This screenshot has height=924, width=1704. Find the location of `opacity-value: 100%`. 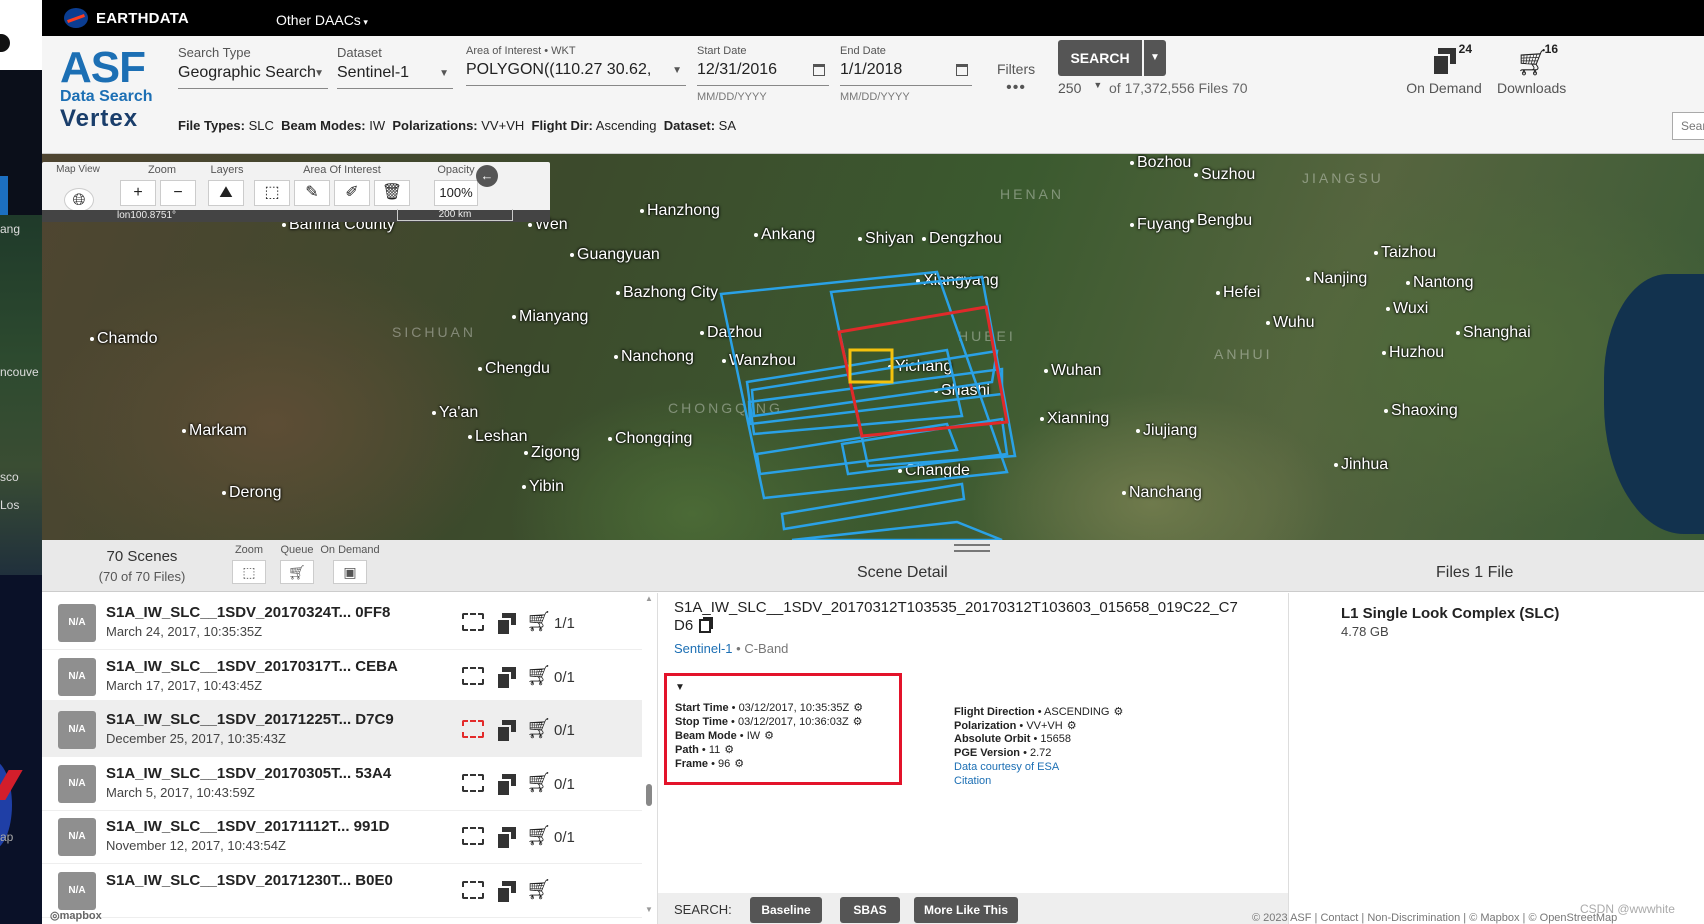

opacity-value: 100% is located at coordinates (456, 193).